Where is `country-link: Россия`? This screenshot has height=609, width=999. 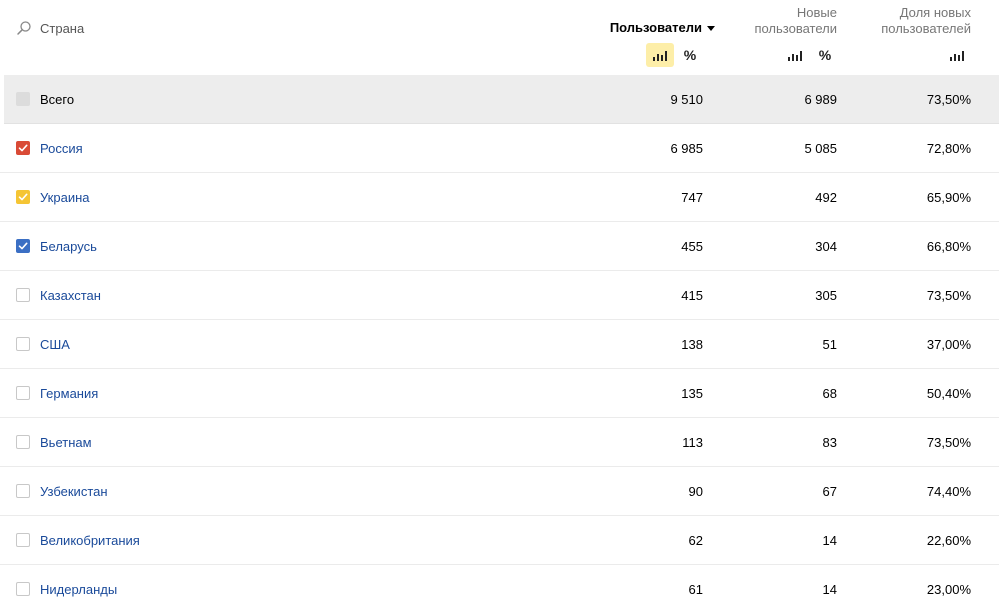
country-link: Россия is located at coordinates (61, 148).